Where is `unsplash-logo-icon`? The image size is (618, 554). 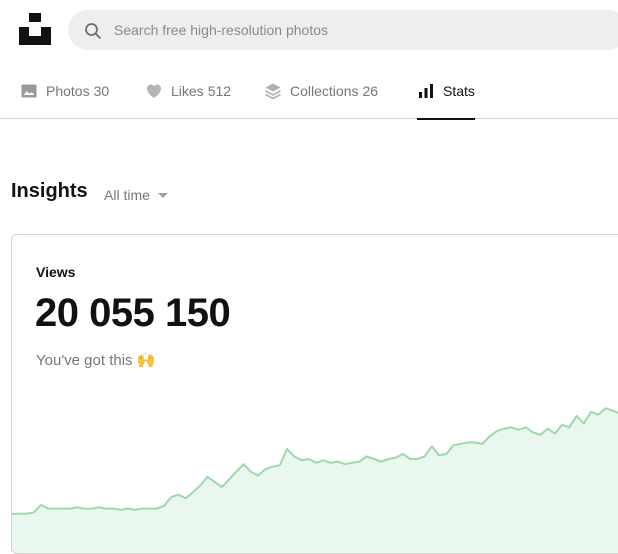
unsplash-logo-icon is located at coordinates (35, 29).